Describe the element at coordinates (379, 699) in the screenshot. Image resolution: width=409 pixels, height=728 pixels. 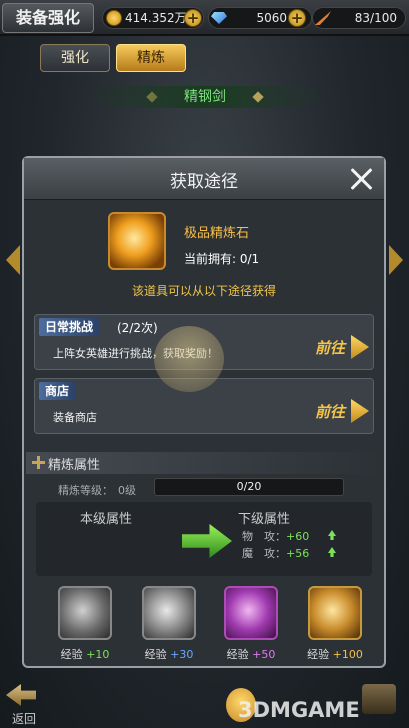
I see `corner-menu-icon` at that location.